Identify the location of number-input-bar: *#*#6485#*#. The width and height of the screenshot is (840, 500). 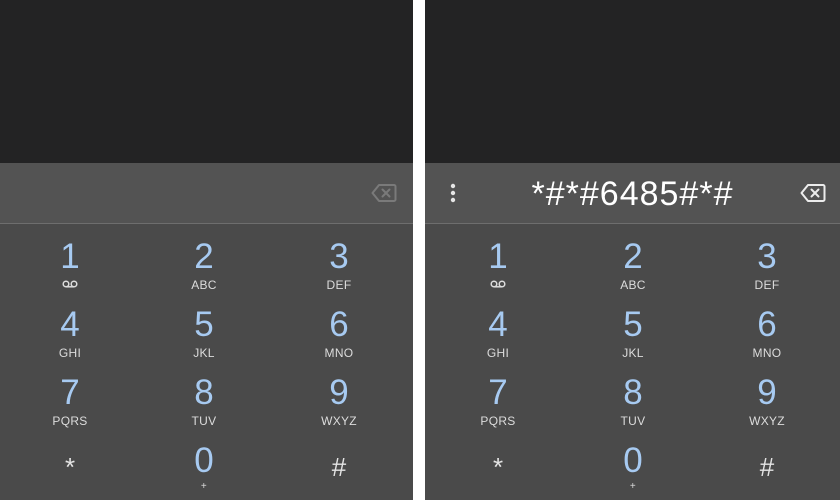
(632, 193).